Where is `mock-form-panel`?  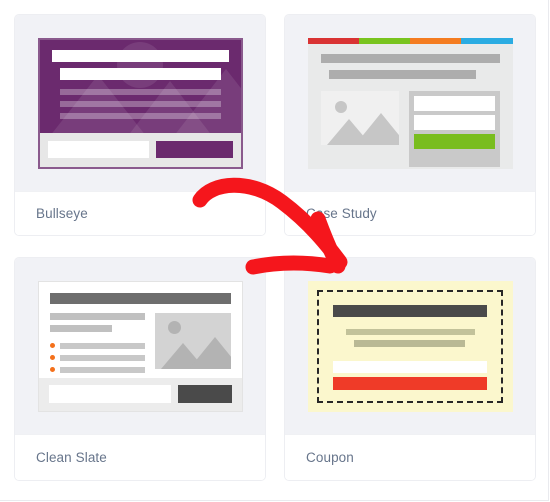
mock-form-panel is located at coordinates (454, 128).